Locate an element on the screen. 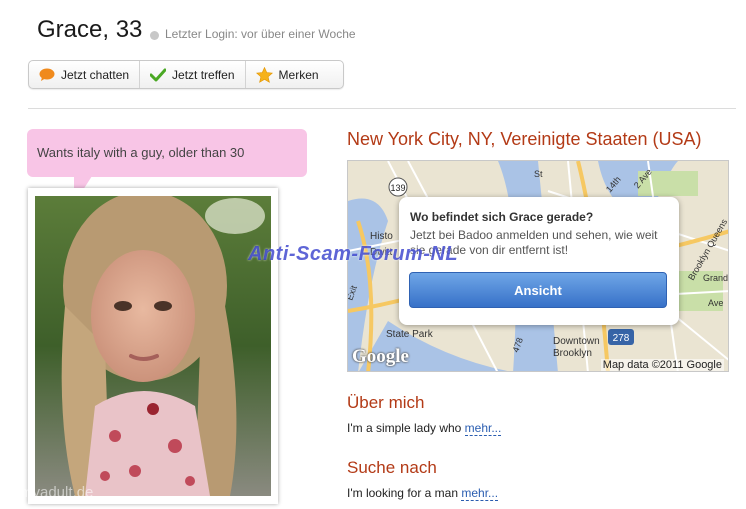  map-label-st: St is located at coordinates (538, 174).